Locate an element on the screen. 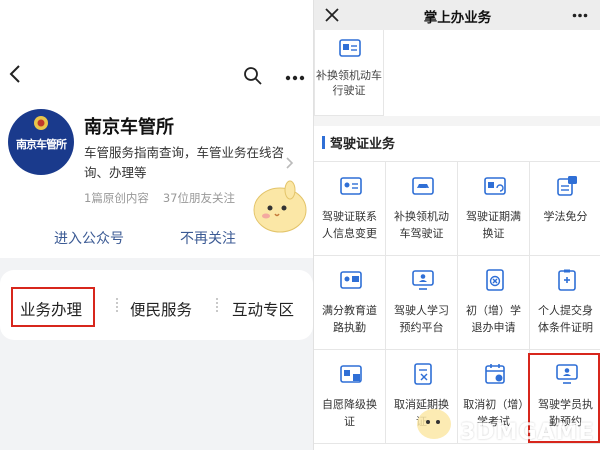 This screenshot has width=600, height=450. section-gap is located at coordinates (457, 121).